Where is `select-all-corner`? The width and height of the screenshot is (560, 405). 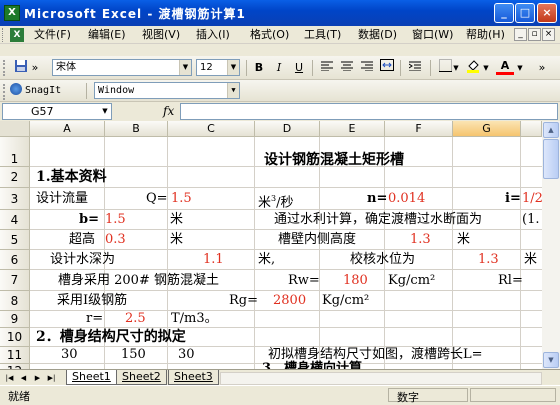
select-all-corner is located at coordinates (15, 129).